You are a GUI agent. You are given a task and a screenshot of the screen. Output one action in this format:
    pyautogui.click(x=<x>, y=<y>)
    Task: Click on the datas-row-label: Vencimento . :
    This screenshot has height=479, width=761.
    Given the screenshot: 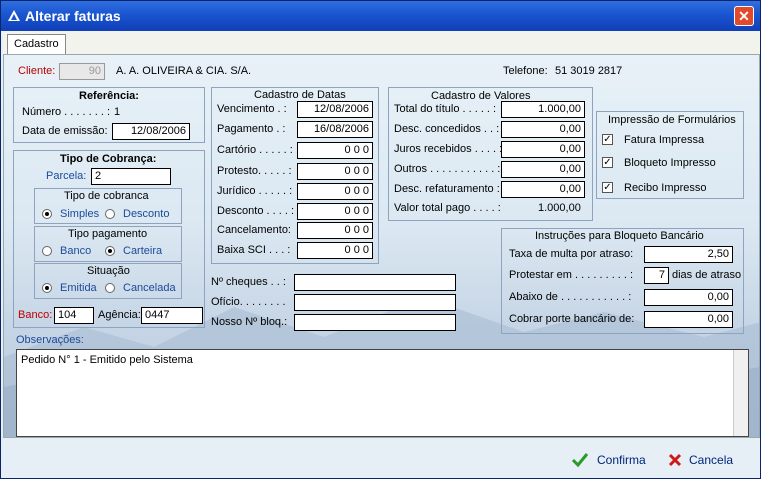 What is the action you would take?
    pyautogui.click(x=252, y=109)
    